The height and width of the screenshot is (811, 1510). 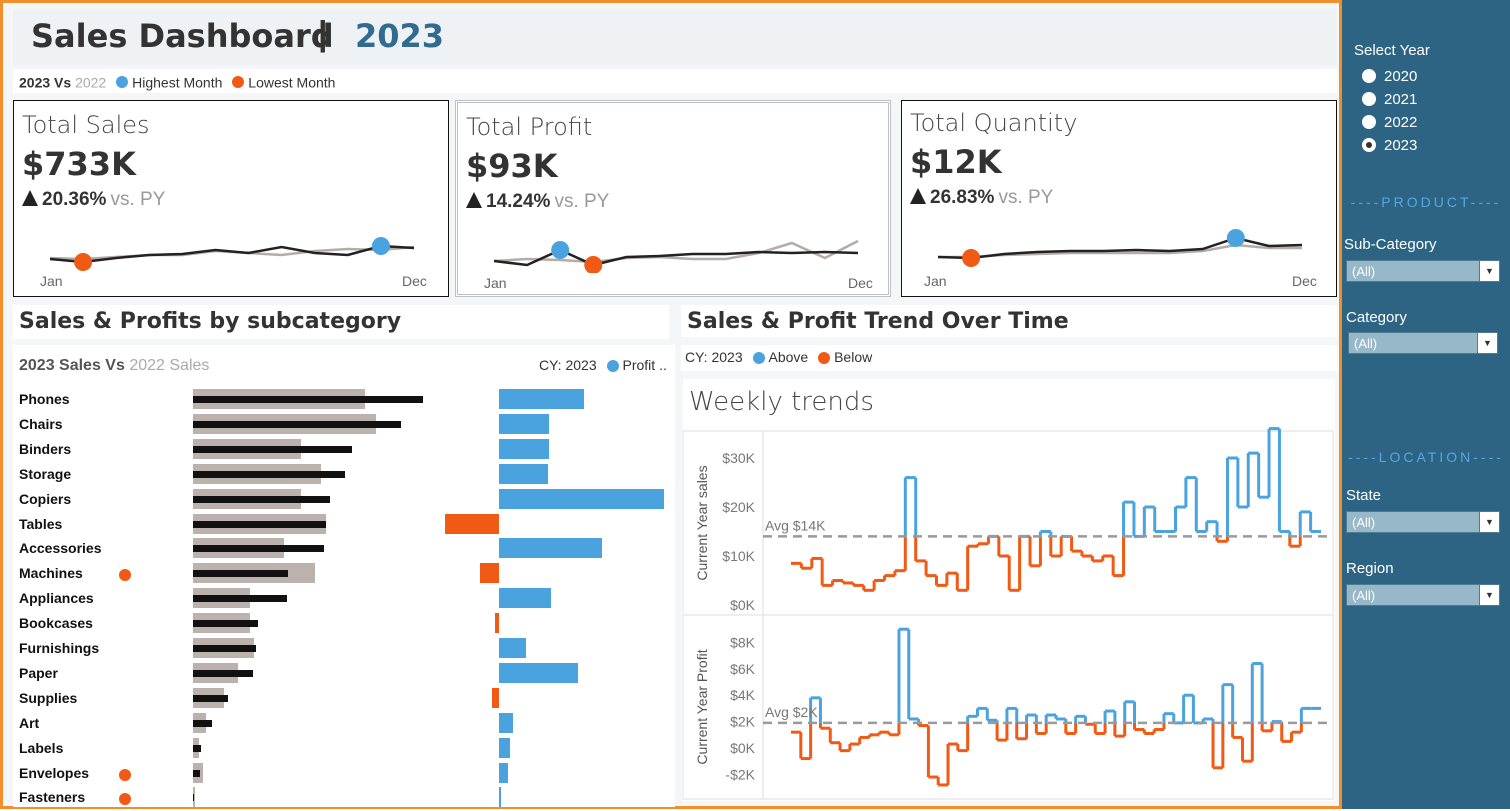 What do you see at coordinates (1423, 522) in the screenshot?
I see `state-select: (All) ▼` at bounding box center [1423, 522].